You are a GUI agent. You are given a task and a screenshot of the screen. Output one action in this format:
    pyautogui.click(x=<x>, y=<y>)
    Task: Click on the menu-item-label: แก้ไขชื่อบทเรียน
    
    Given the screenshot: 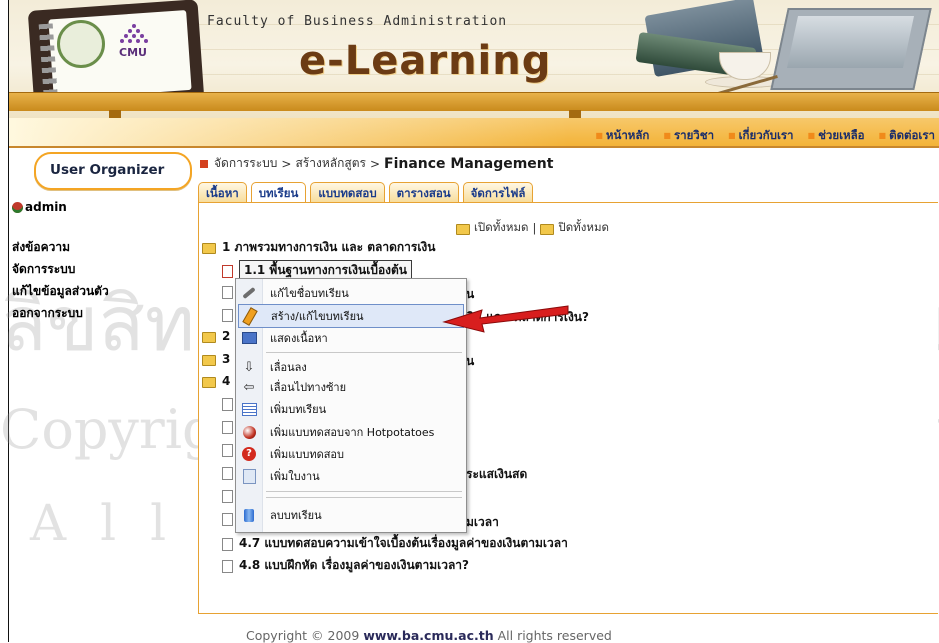 What is the action you would take?
    pyautogui.click(x=309, y=293)
    